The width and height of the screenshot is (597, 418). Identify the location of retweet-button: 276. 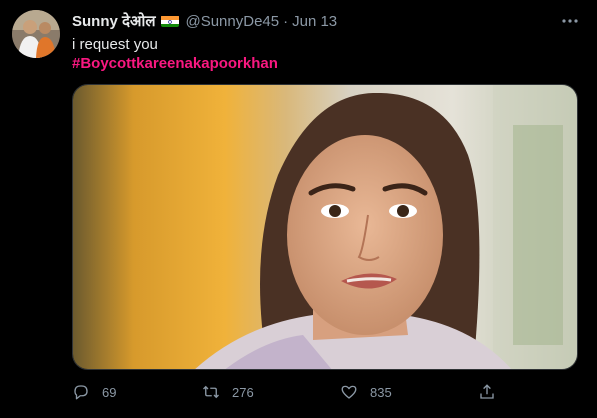
(228, 392).